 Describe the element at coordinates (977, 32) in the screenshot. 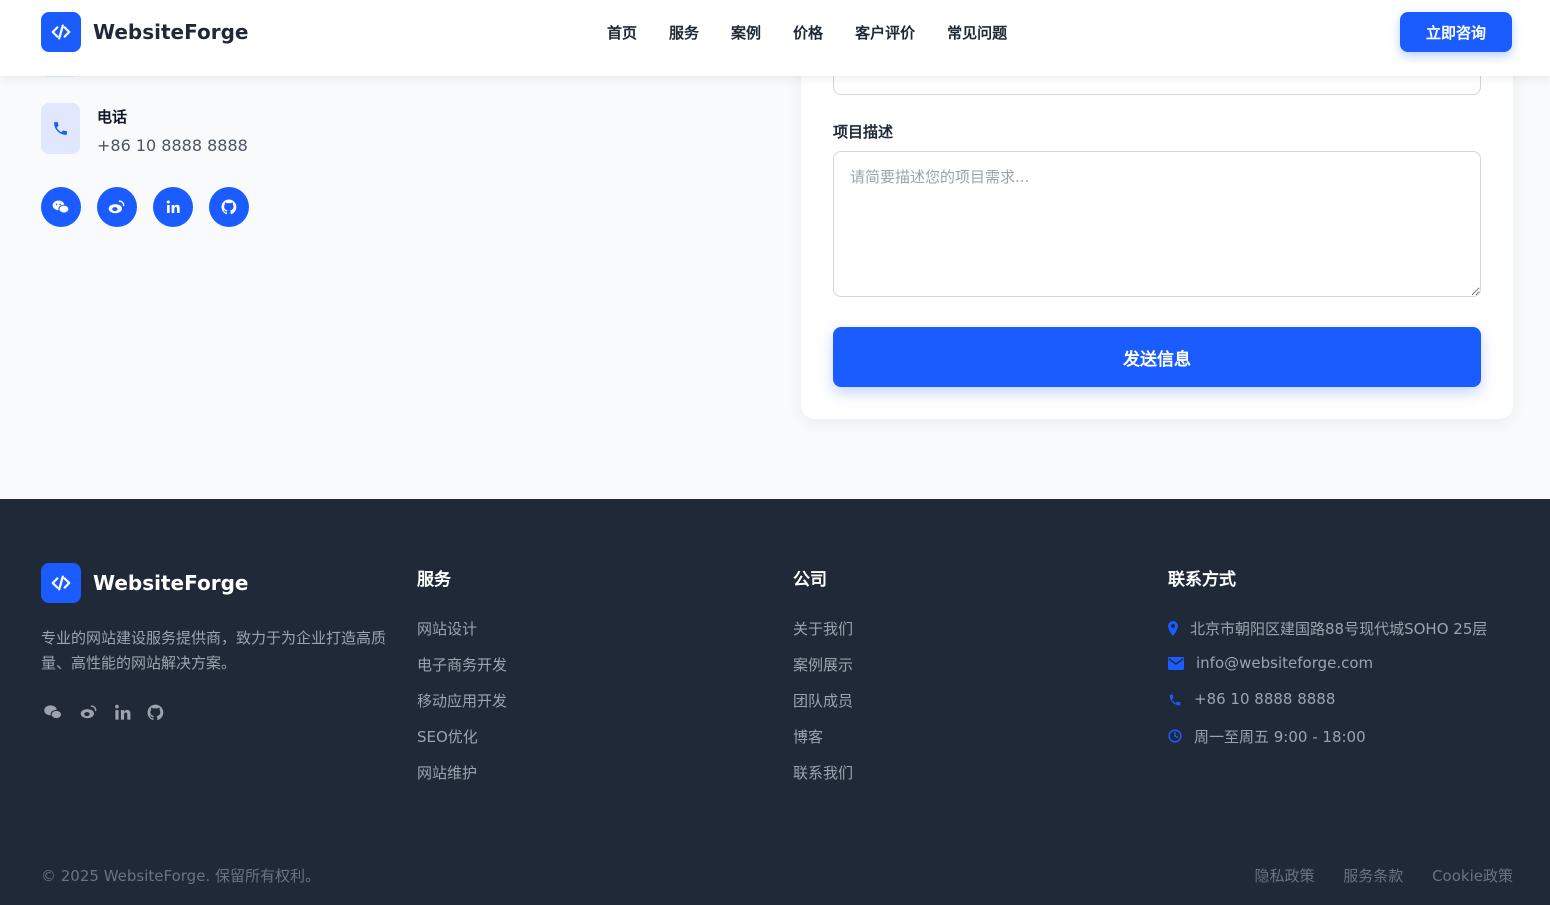

I see `nav-faq: 常见问题` at that location.